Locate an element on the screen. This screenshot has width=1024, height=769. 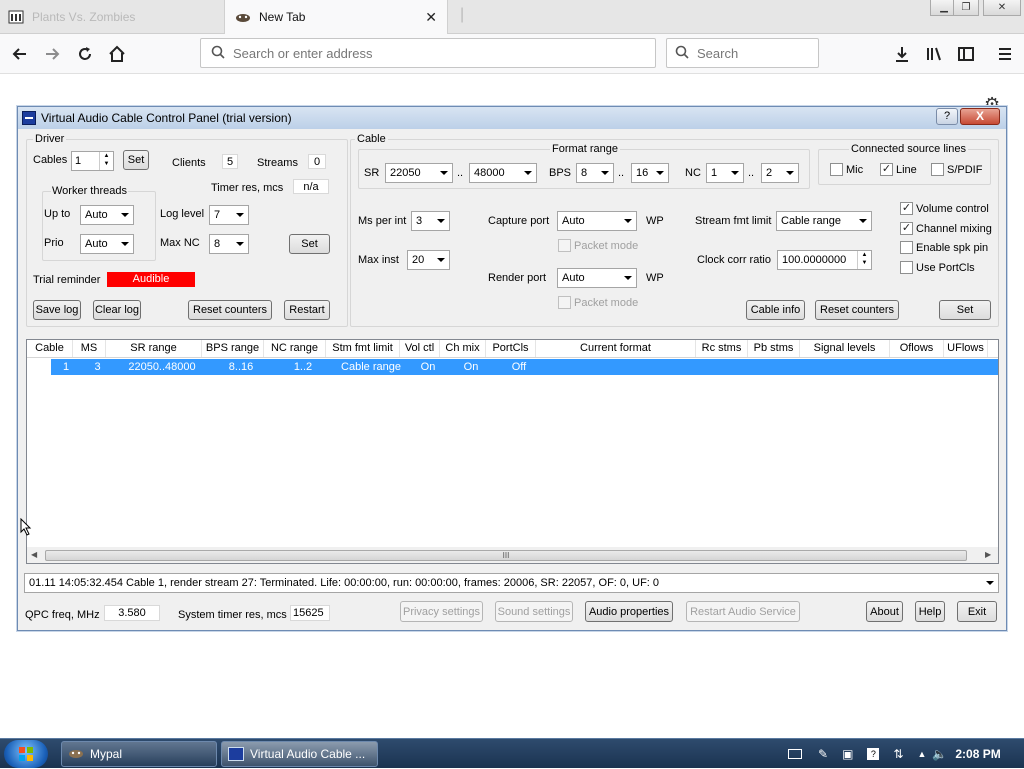
scroll-left-icon: ◀ is located at coordinates (34, 554).